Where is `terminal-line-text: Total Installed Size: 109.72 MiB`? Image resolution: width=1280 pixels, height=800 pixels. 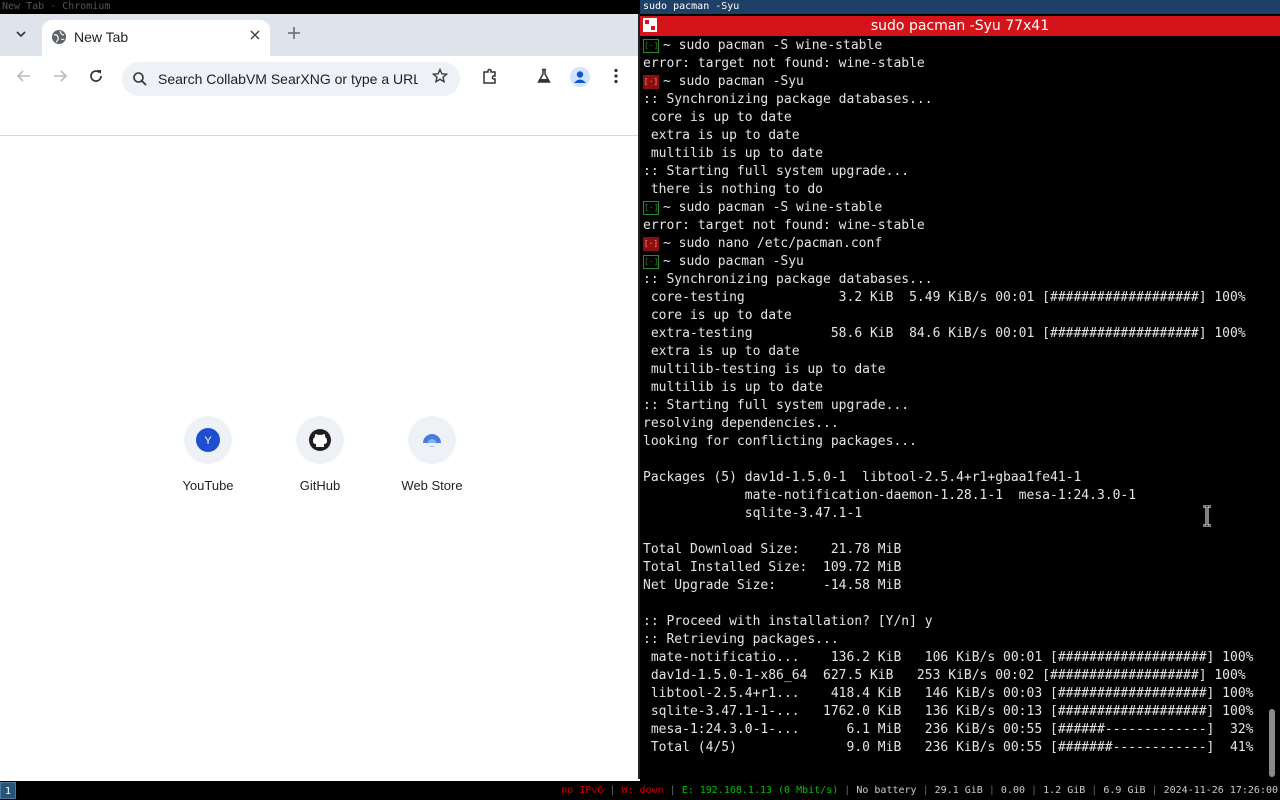
terminal-line-text: Total Installed Size: 109.72 MiB is located at coordinates (772, 567).